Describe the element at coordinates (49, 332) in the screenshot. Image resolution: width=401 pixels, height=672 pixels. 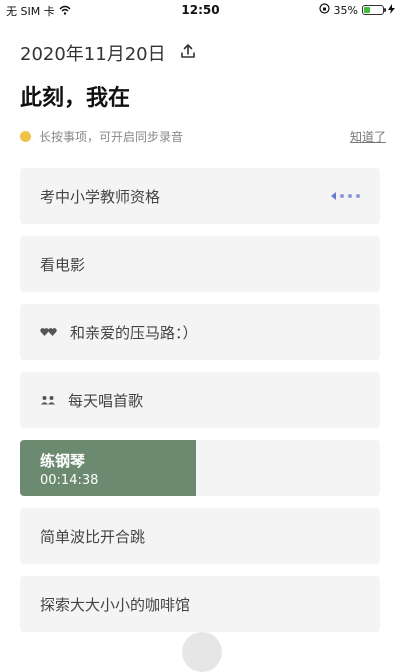
I see `hearts-icon` at that location.